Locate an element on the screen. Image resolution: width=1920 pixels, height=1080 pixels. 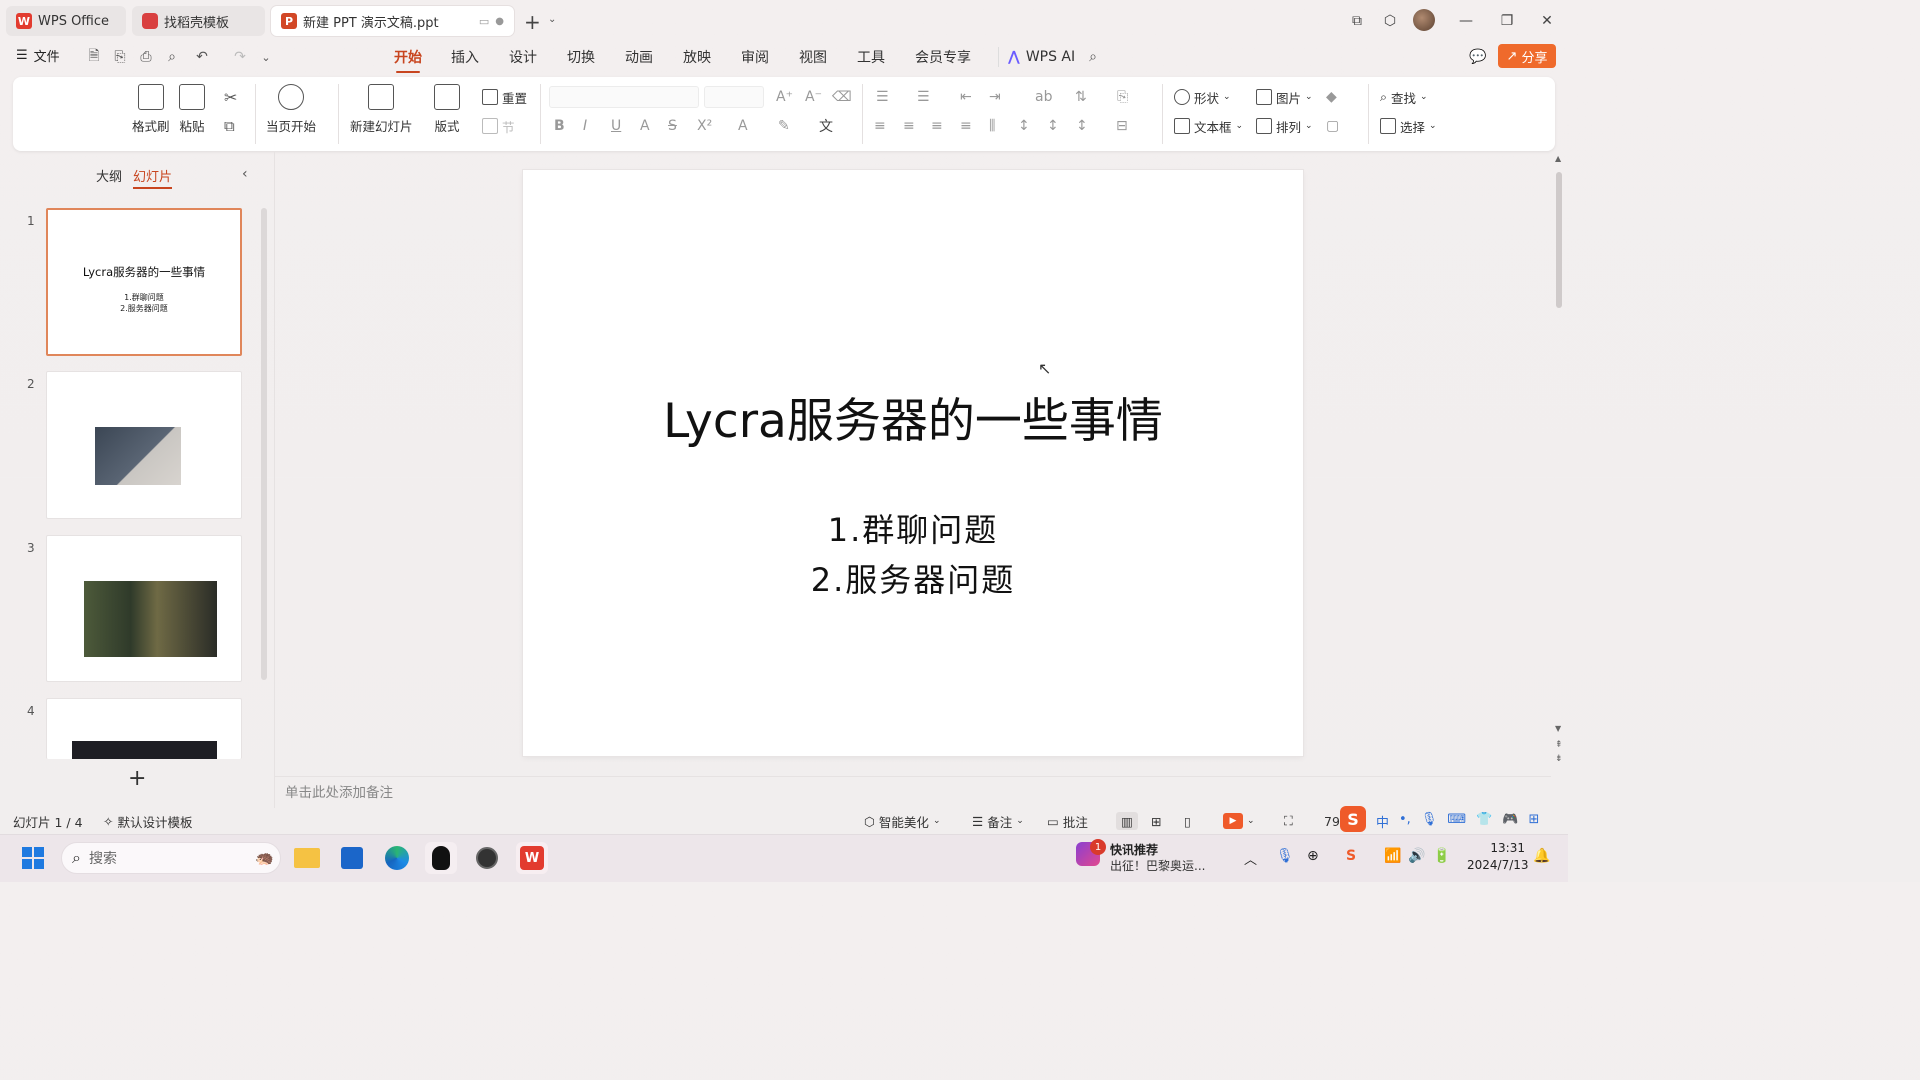
paste-button: 粘贴 is located at coordinates (192, 109).